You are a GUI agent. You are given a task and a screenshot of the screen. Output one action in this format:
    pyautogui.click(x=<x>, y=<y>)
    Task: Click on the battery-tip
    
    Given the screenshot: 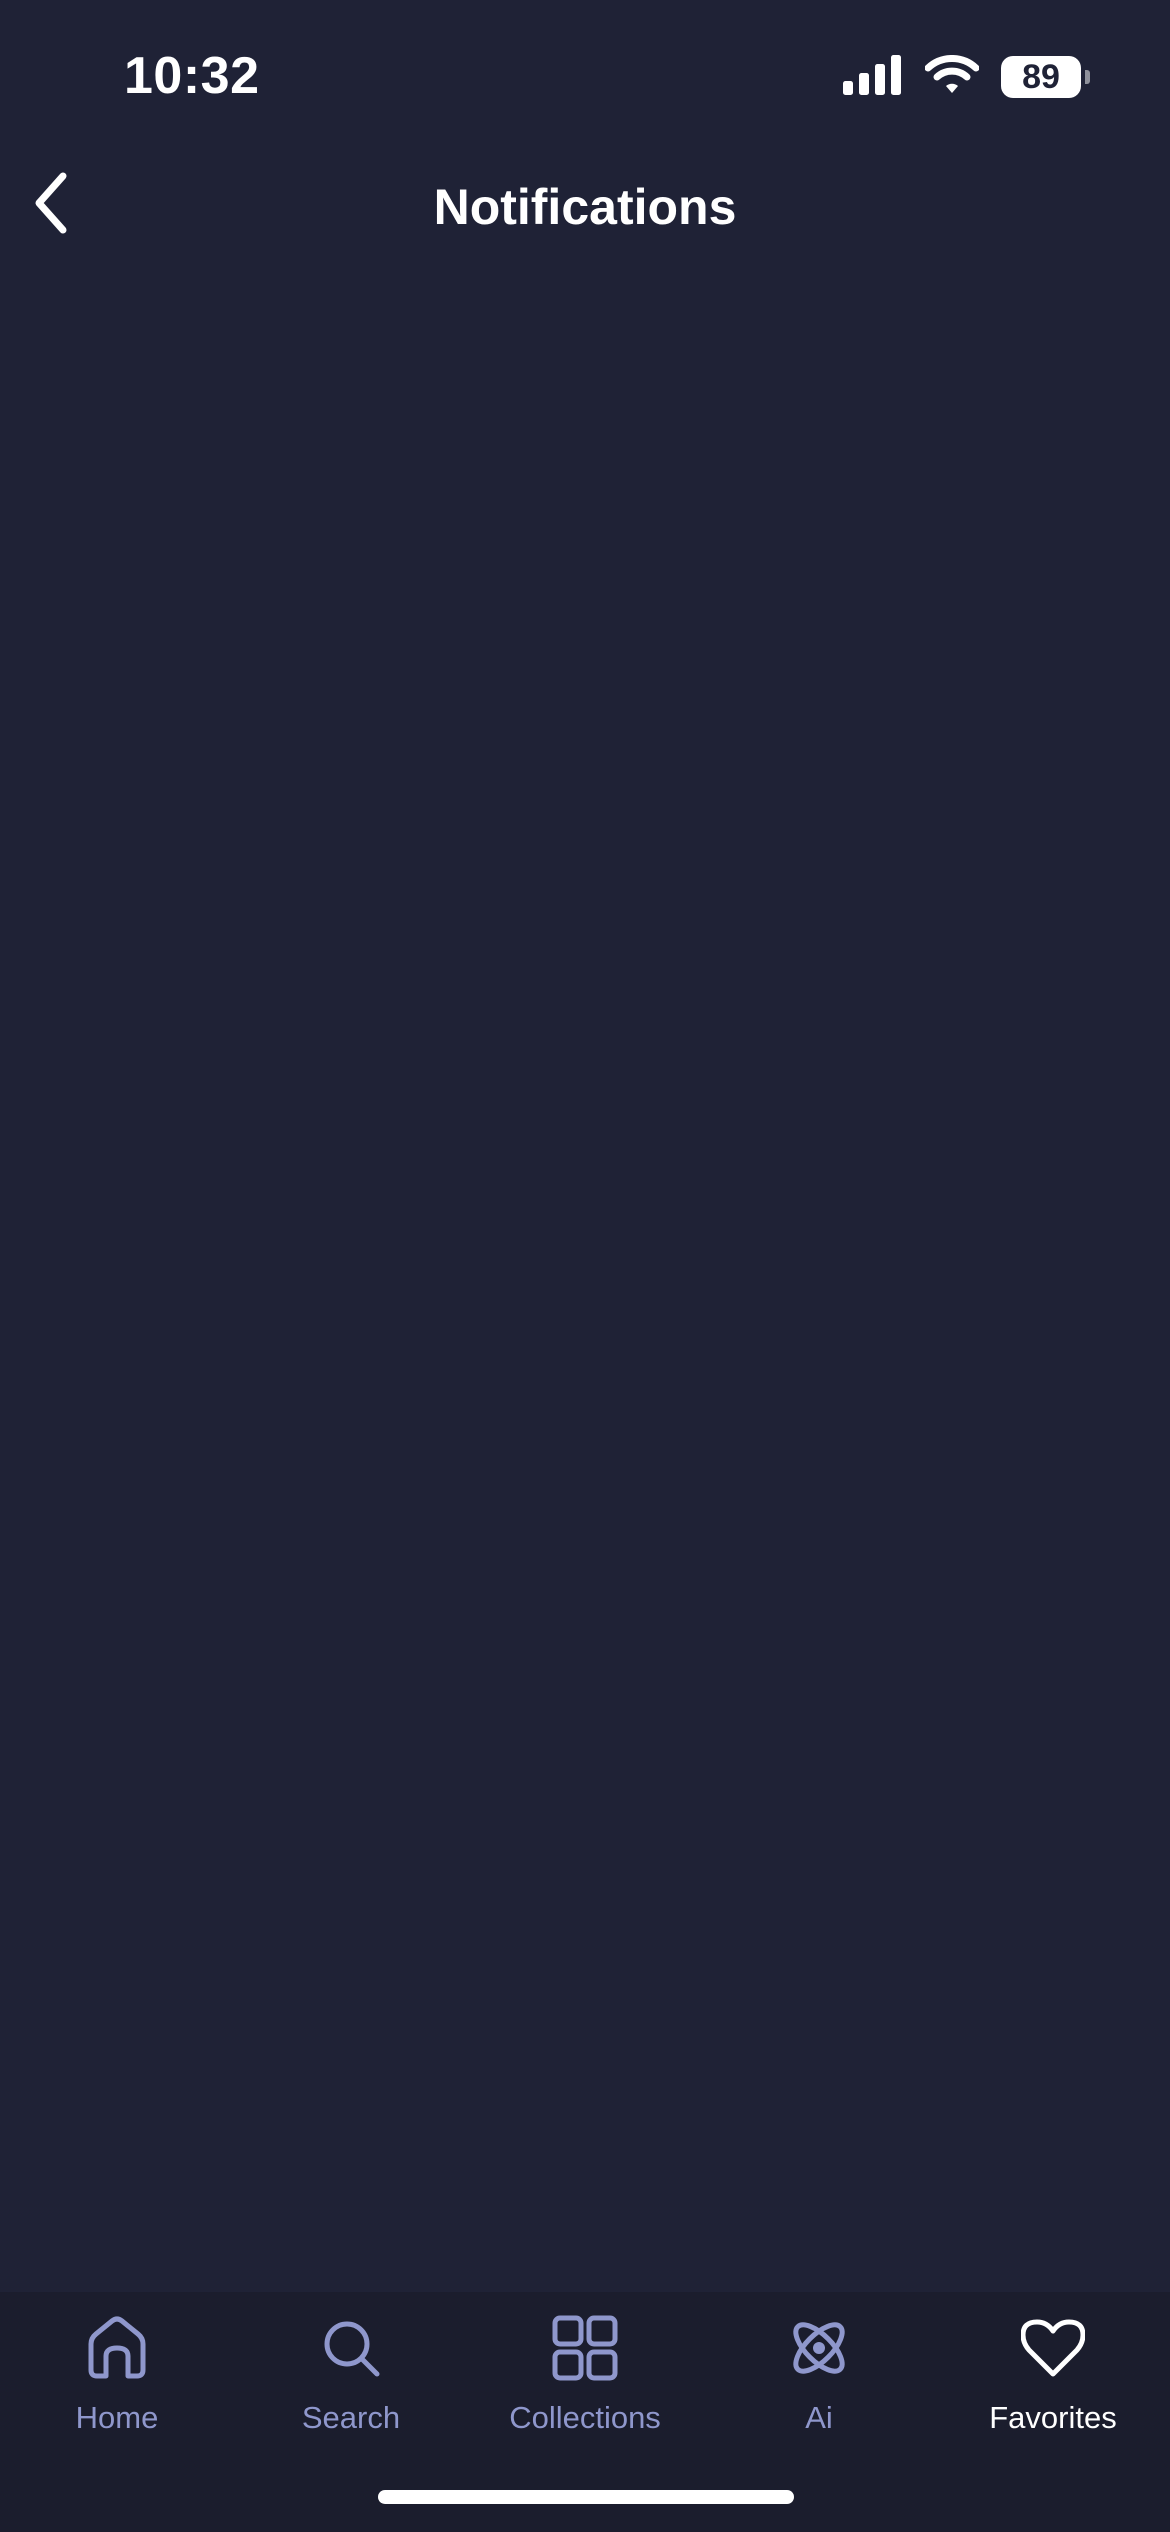 What is the action you would take?
    pyautogui.click(x=1087, y=77)
    